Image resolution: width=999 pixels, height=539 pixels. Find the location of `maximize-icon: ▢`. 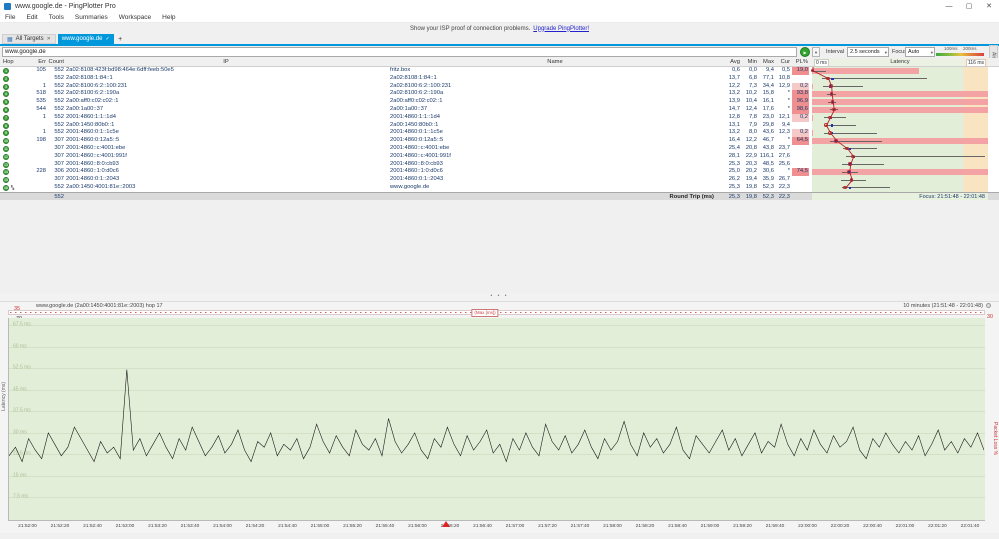

maximize-icon: ▢ is located at coordinates (969, 6).